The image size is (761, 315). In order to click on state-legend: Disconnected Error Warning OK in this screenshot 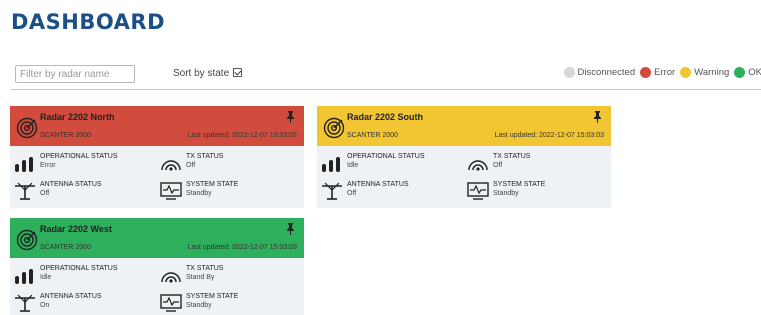, I will do `click(660, 72)`.